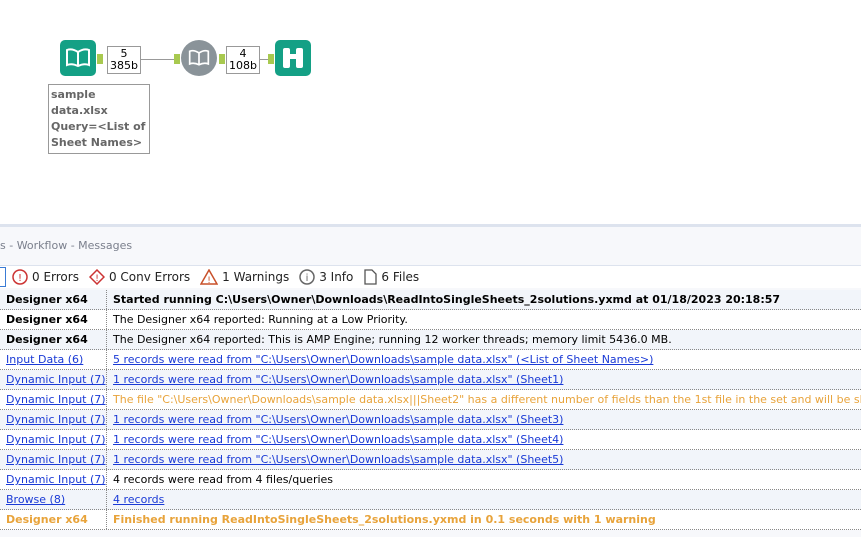 The image size is (861, 537). I want to click on connection-badge-2: 4 108b, so click(243, 60).